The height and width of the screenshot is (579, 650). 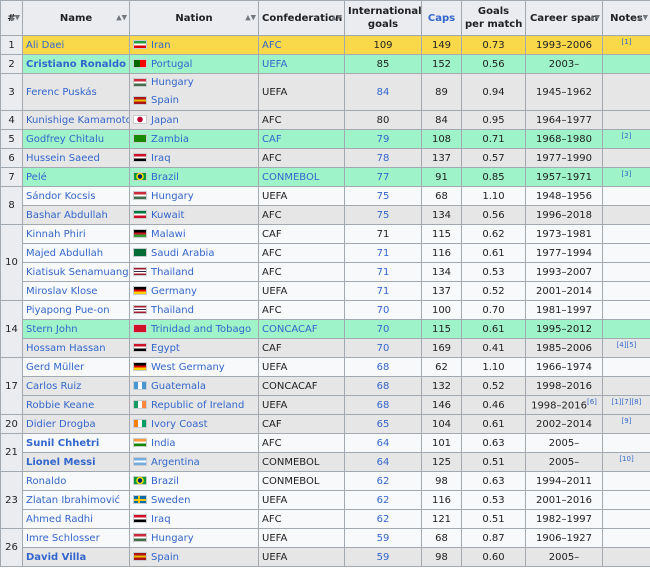 I want to click on nation-link: Republic of Ireland, so click(x=197, y=405).